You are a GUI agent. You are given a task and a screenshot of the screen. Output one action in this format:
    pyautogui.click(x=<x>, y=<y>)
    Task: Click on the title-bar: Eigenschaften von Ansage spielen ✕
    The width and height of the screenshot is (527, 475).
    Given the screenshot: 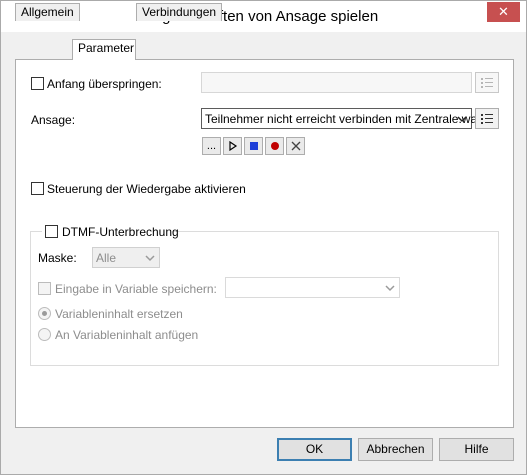 What is the action you would take?
    pyautogui.click(x=263, y=16)
    